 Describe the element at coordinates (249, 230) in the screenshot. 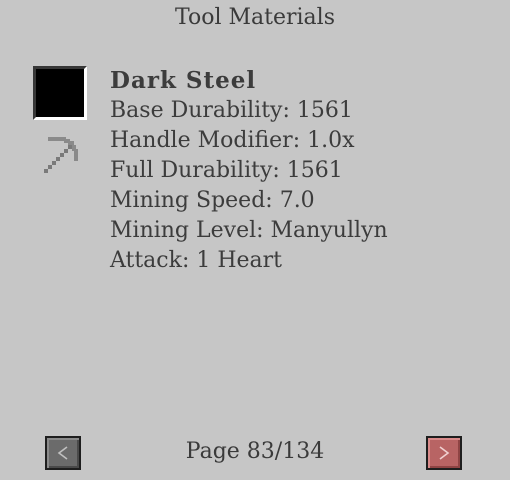

I see `stat-mining-level: Mining Level: Manyullyn` at that location.